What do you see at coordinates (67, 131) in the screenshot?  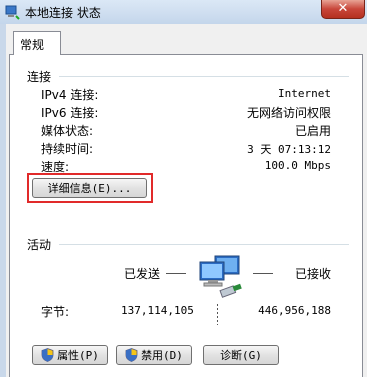 I see `media-state-label: 媒体状态:` at bounding box center [67, 131].